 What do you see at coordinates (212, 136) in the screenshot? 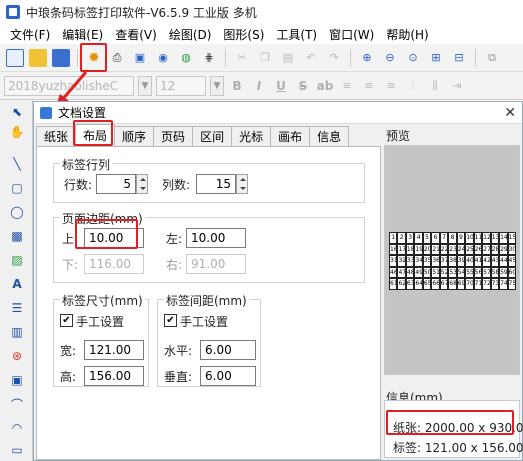
I see `tab-range: 区间` at bounding box center [212, 136].